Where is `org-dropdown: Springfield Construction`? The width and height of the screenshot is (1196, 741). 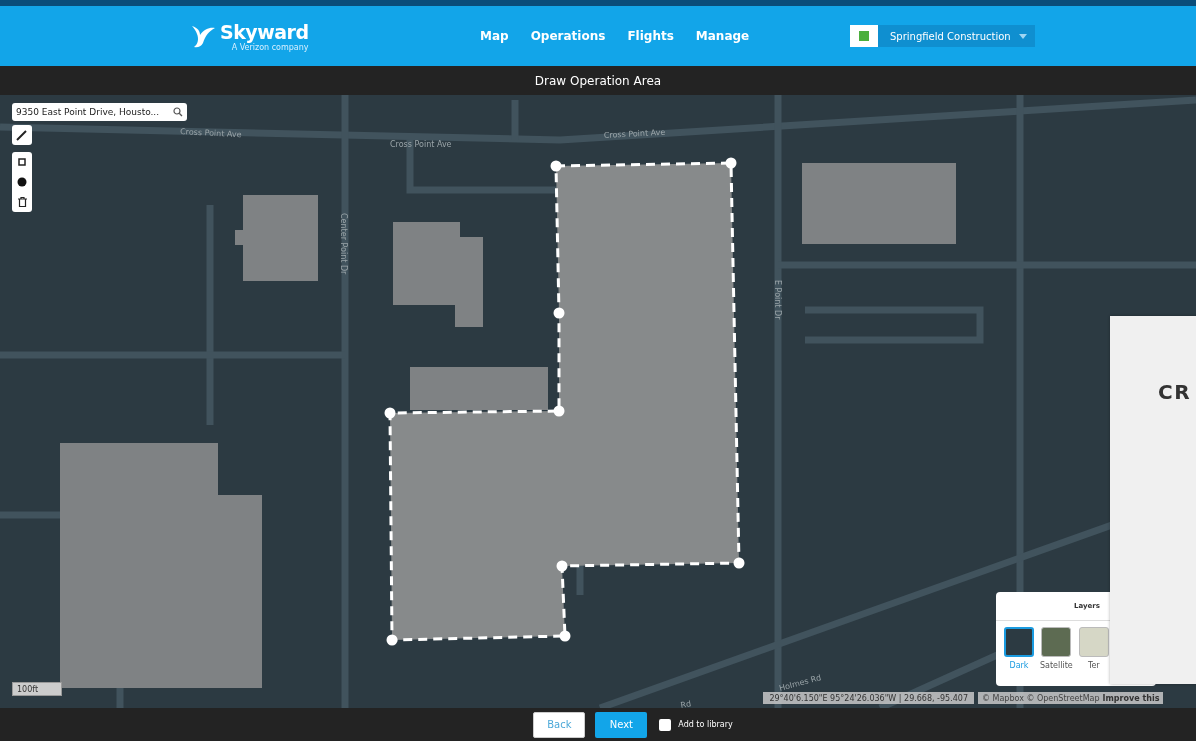
org-dropdown: Springfield Construction is located at coordinates (956, 36).